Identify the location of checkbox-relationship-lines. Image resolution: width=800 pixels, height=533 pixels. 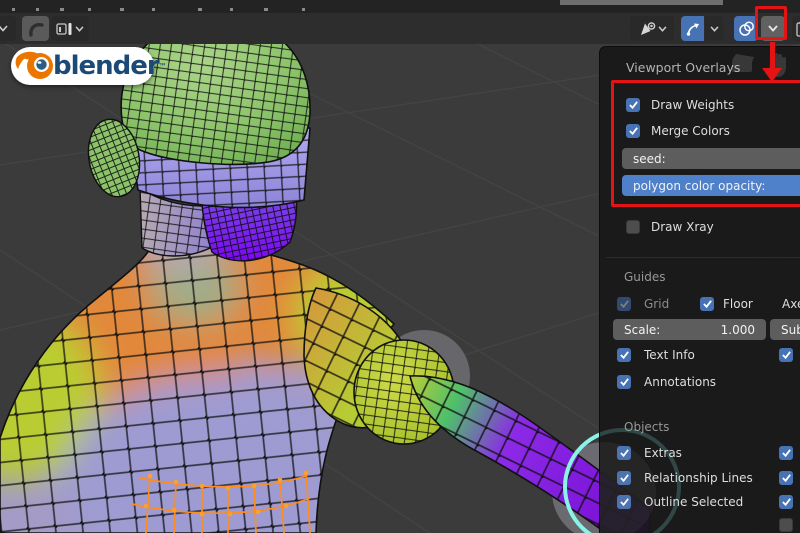
(624, 478).